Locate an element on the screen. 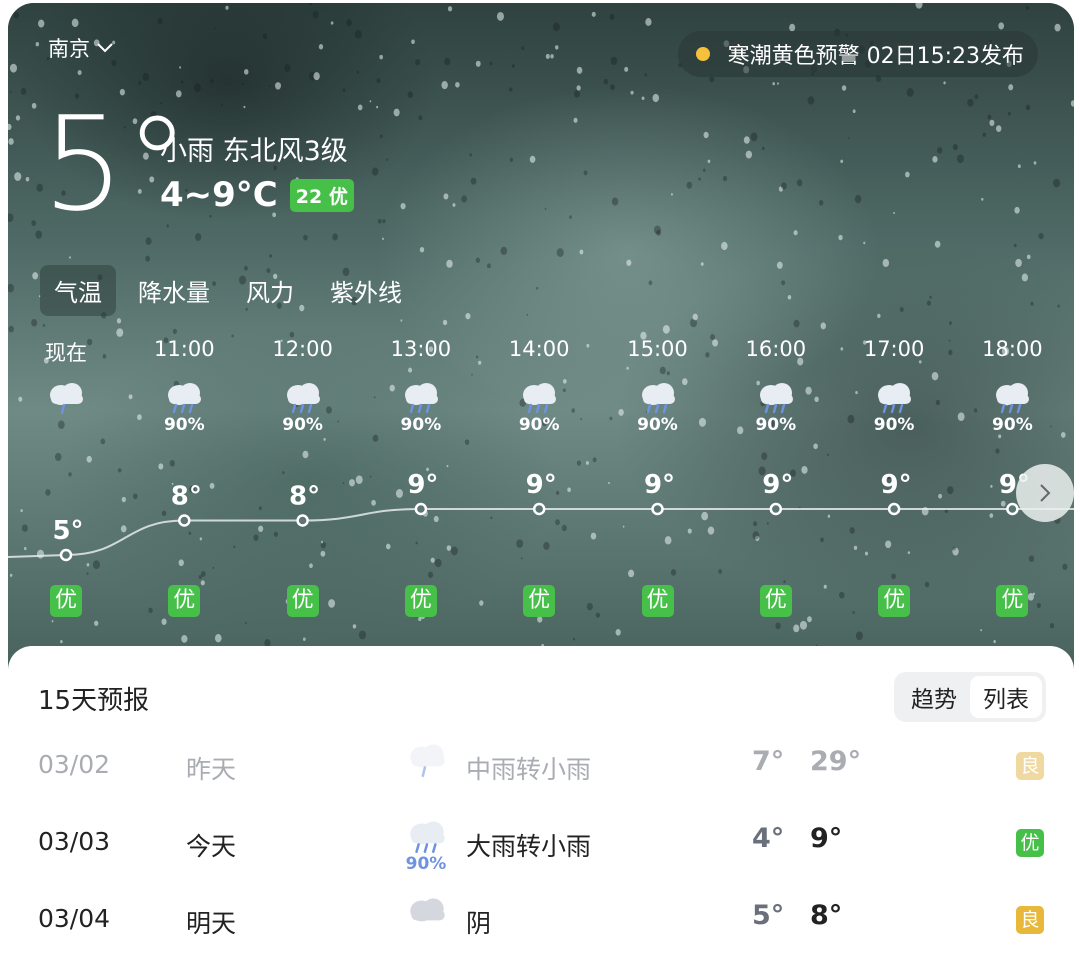 The image size is (1080, 964). hour-time: 15:00 is located at coordinates (657, 349).